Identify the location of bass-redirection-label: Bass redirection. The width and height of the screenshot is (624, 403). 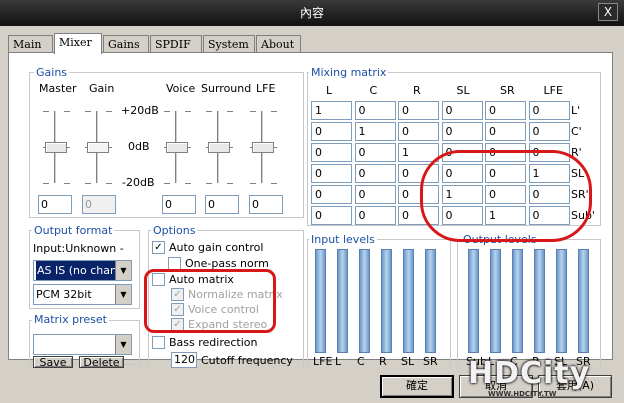
(213, 342).